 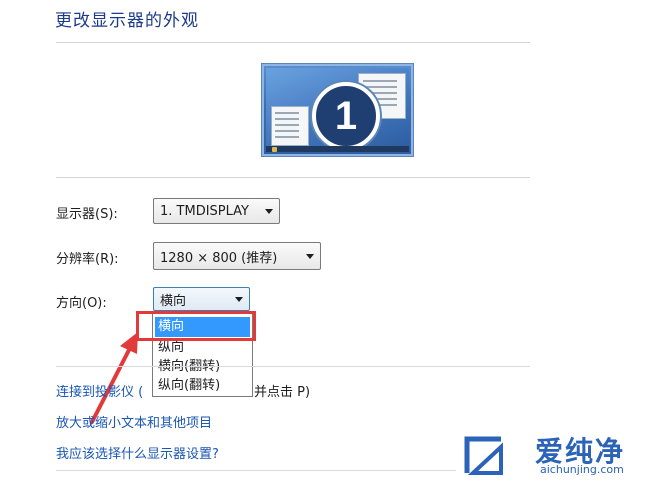 What do you see at coordinates (173, 301) in the screenshot?
I see `orientation-select-value: 横向` at bounding box center [173, 301].